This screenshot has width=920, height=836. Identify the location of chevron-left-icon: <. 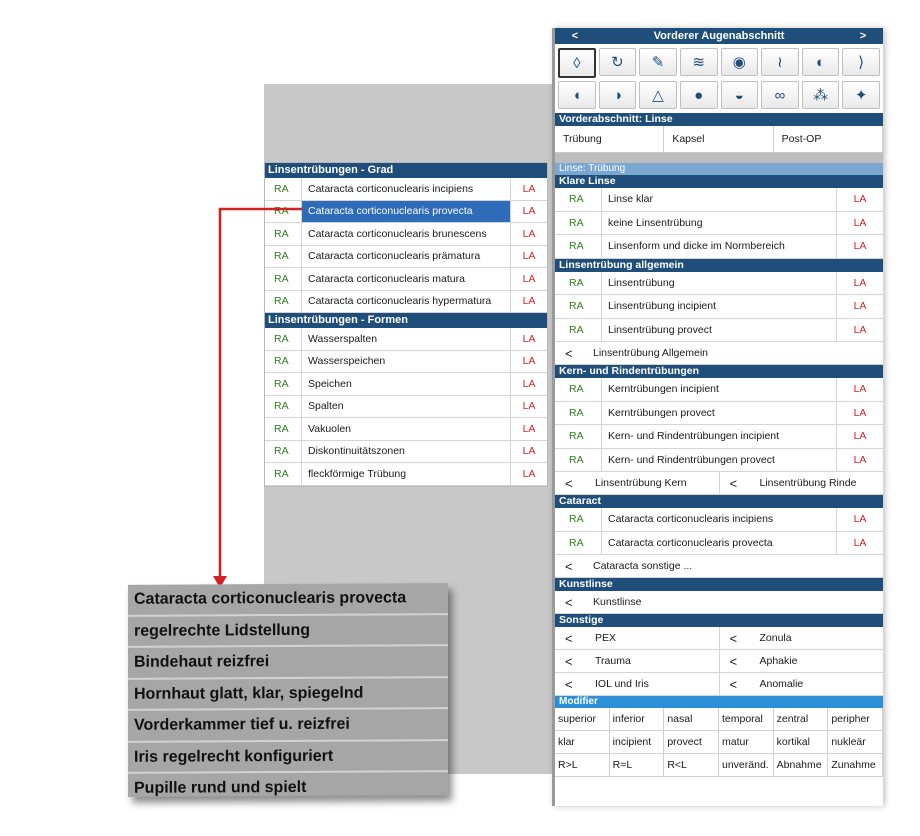
(569, 353).